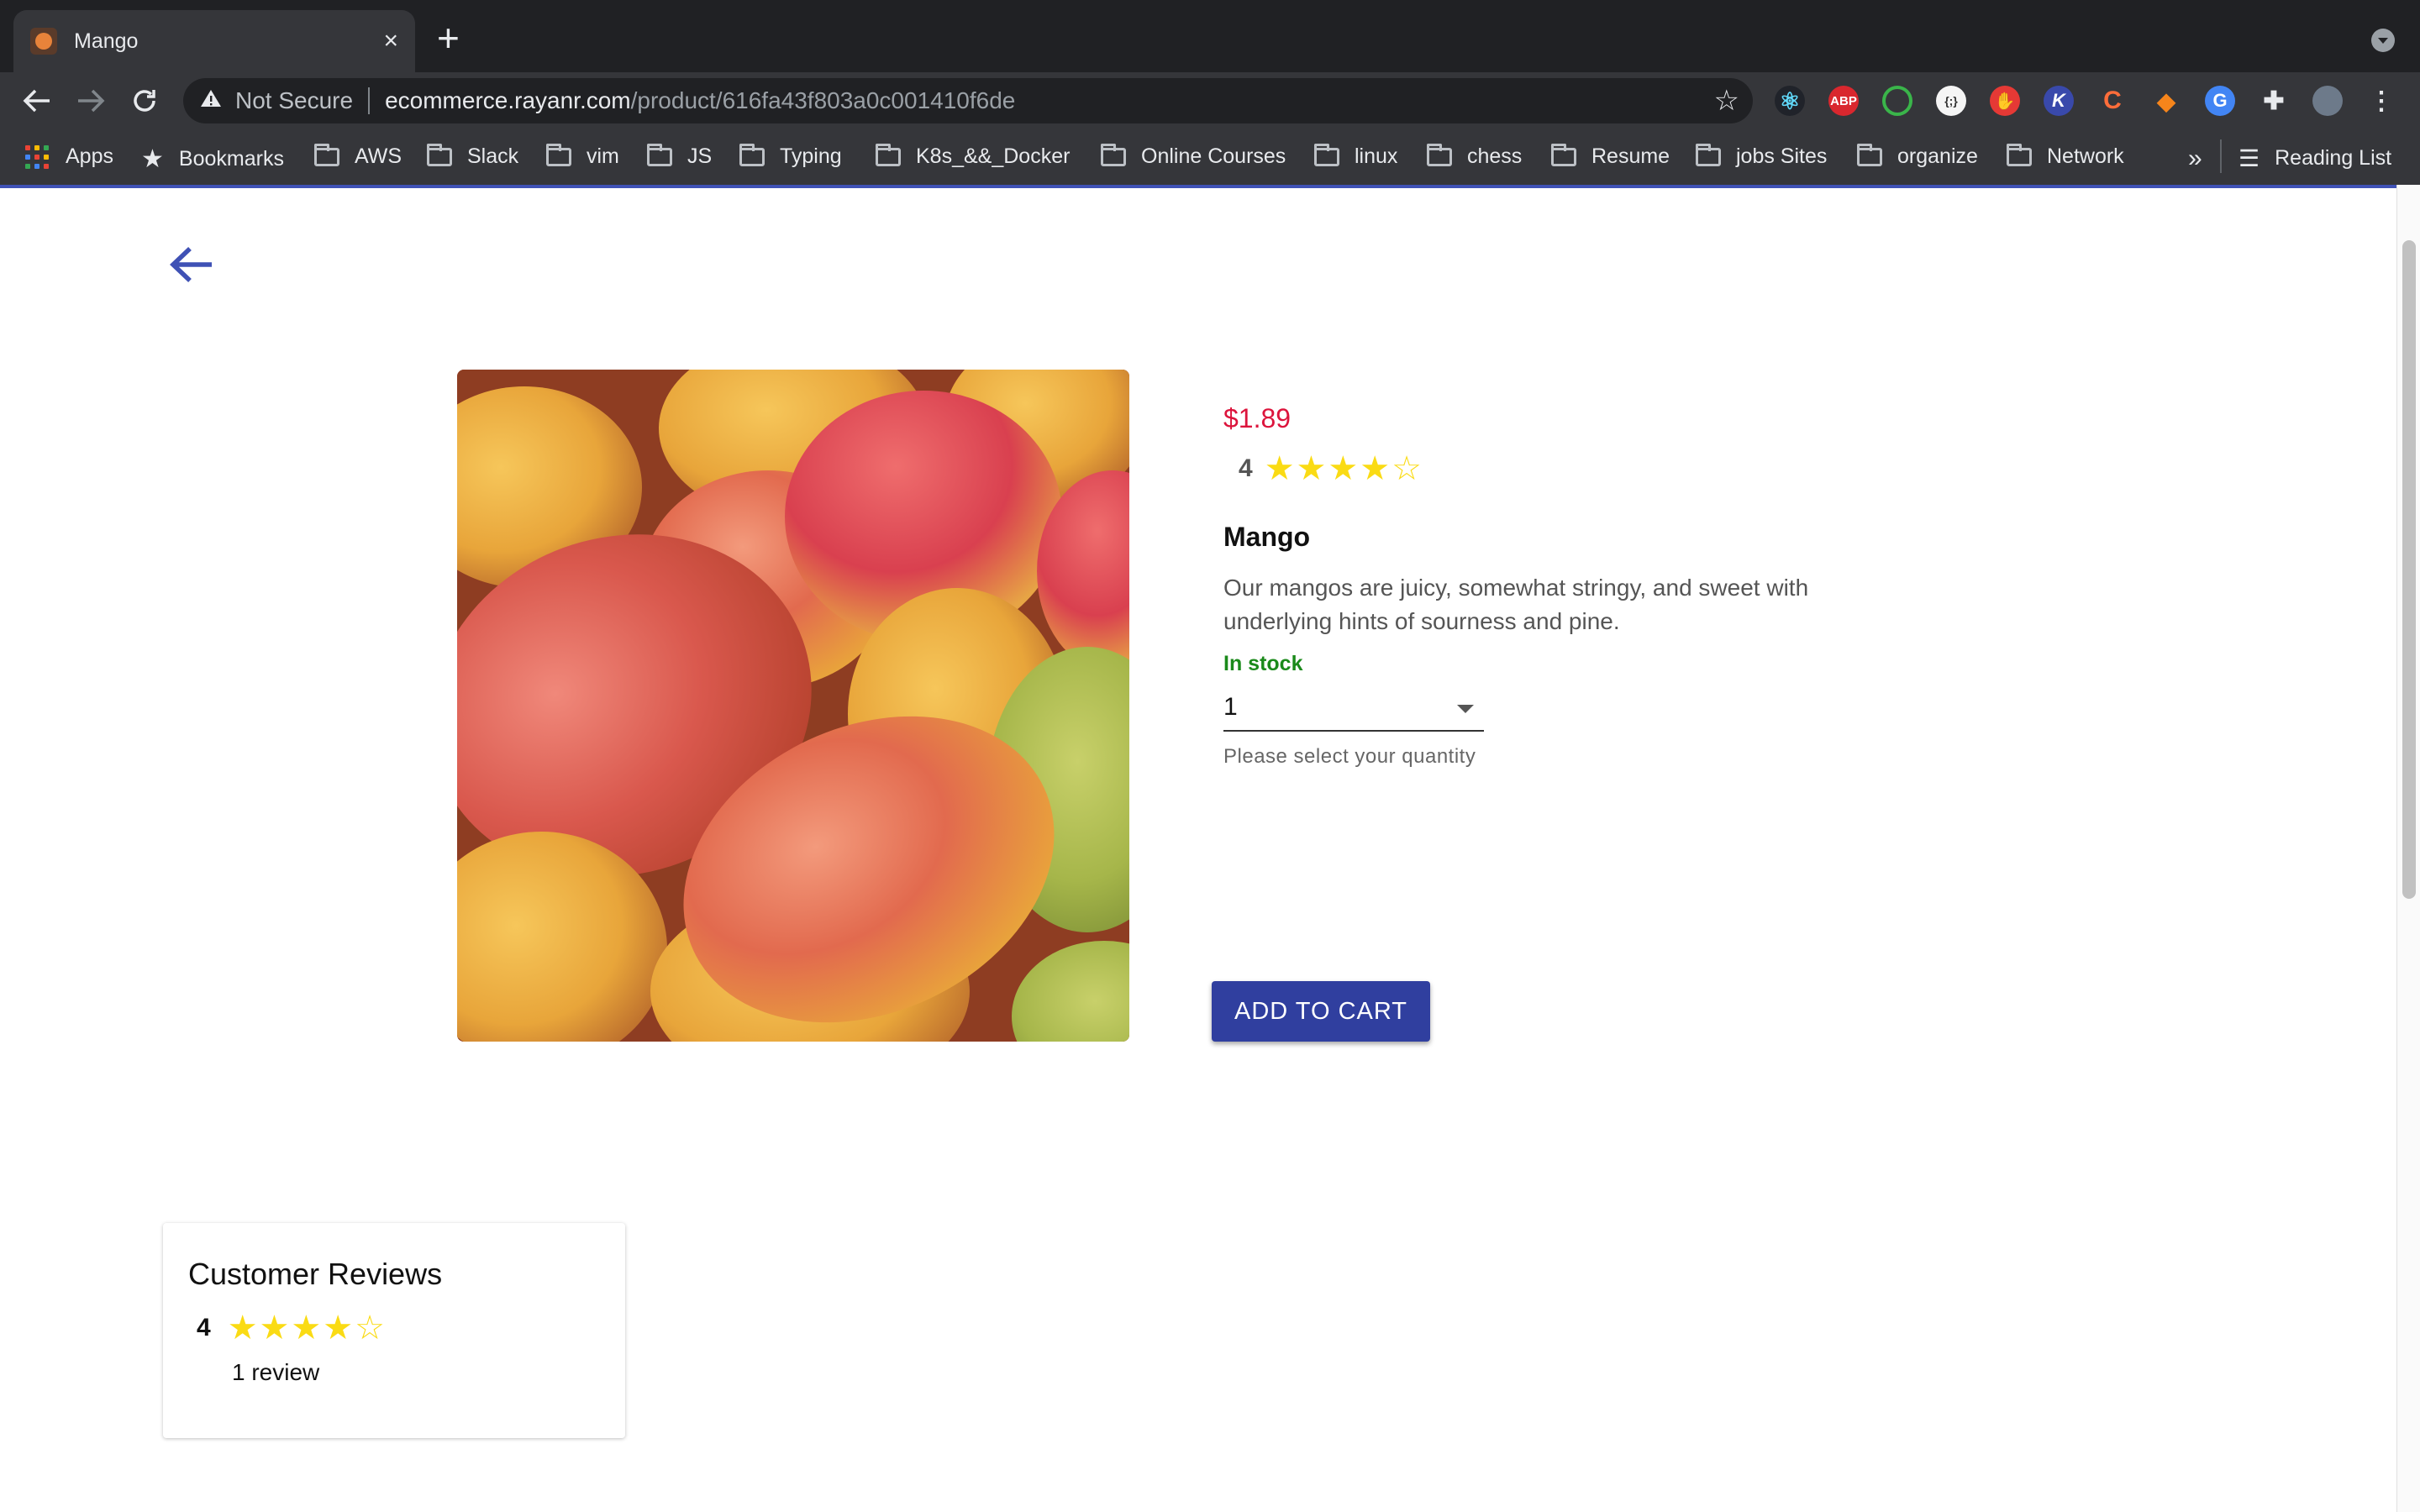 Image resolution: width=2420 pixels, height=1512 pixels. Describe the element at coordinates (2112, 101) in the screenshot. I see `c-icon: C` at that location.